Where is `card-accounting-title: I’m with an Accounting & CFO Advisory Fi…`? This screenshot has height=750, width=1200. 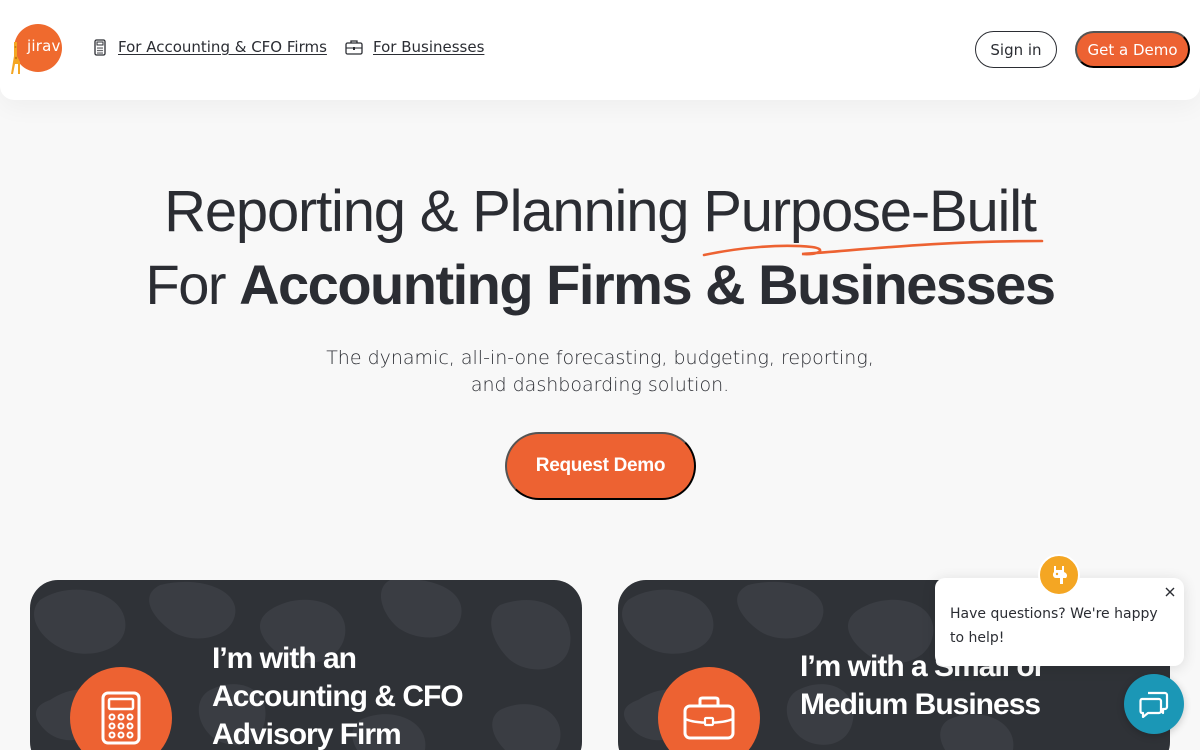
card-accounting-title: I’m with an Accounting & CFO Advisory Fi… is located at coordinates (338, 696).